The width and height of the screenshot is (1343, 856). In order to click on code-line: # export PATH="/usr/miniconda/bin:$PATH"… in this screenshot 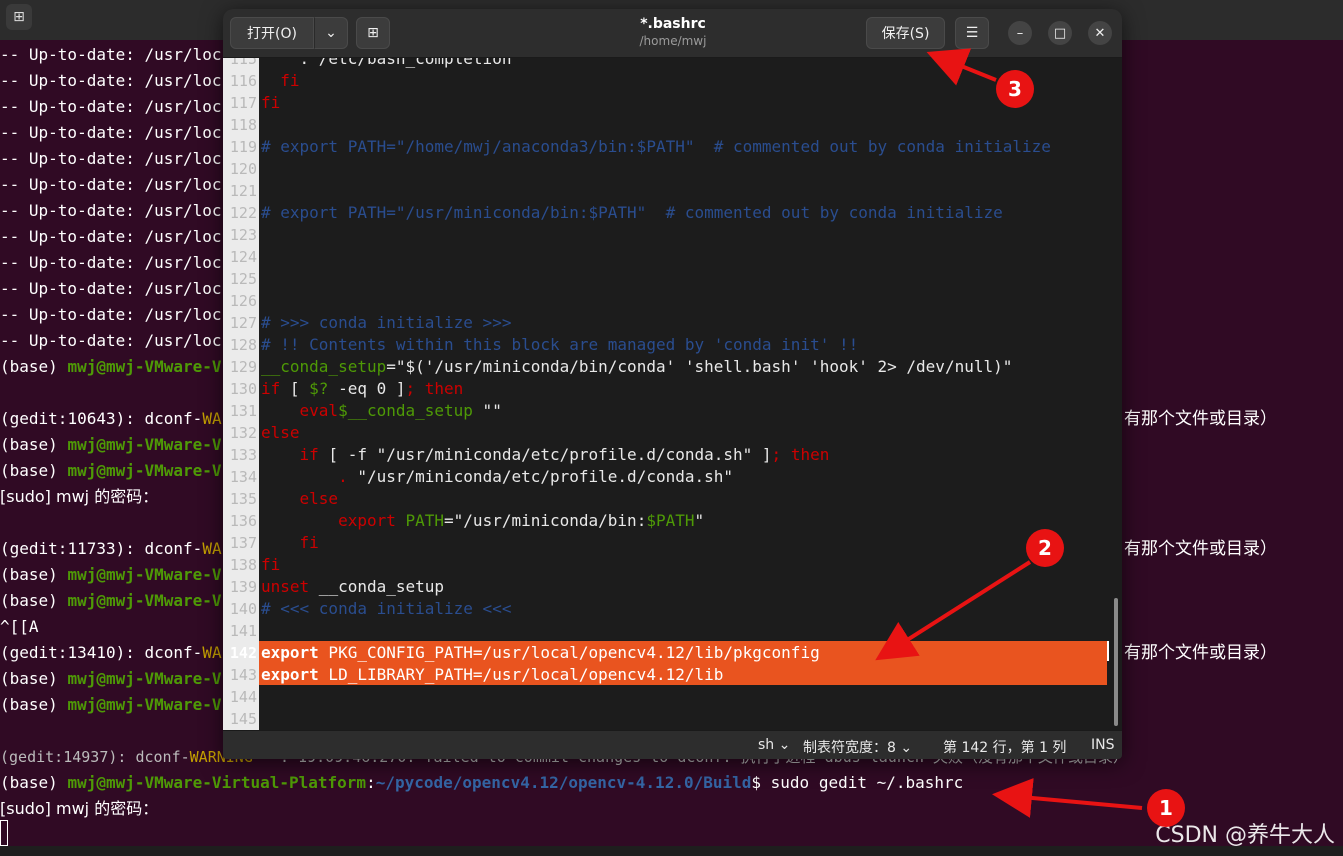, I will do `click(632, 212)`.